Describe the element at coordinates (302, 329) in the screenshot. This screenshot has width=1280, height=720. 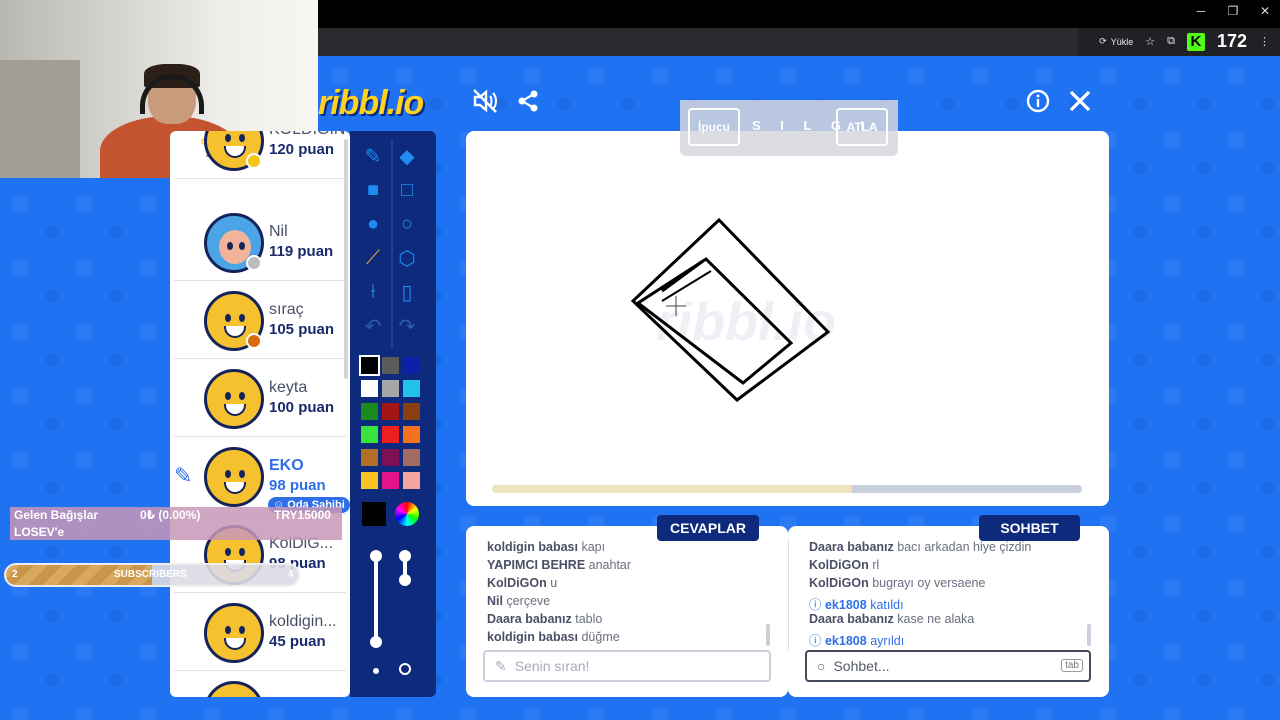
I see `player-score: 105 puan` at that location.